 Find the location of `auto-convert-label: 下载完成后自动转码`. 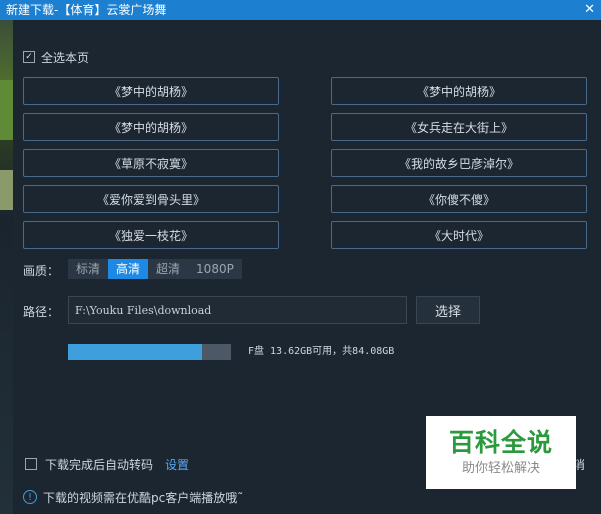

auto-convert-label: 下载完成后自动转码 is located at coordinates (99, 464).